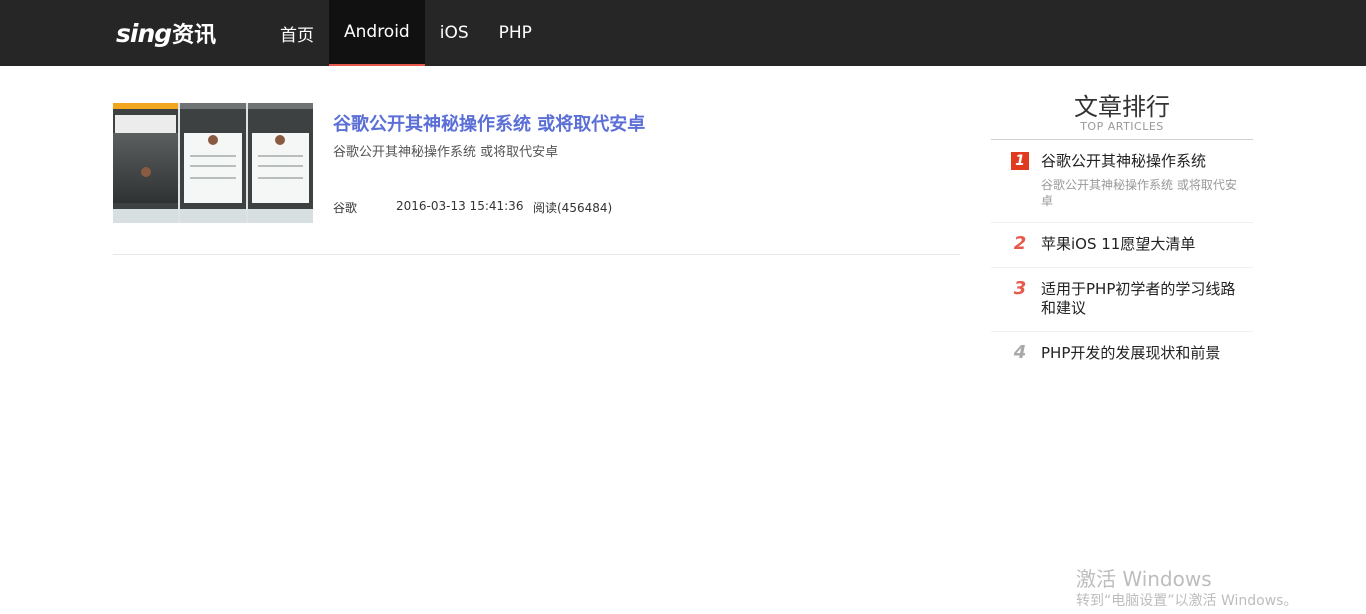  Describe the element at coordinates (1122, 107) in the screenshot. I see `sidebar-title: 文章排行` at that location.